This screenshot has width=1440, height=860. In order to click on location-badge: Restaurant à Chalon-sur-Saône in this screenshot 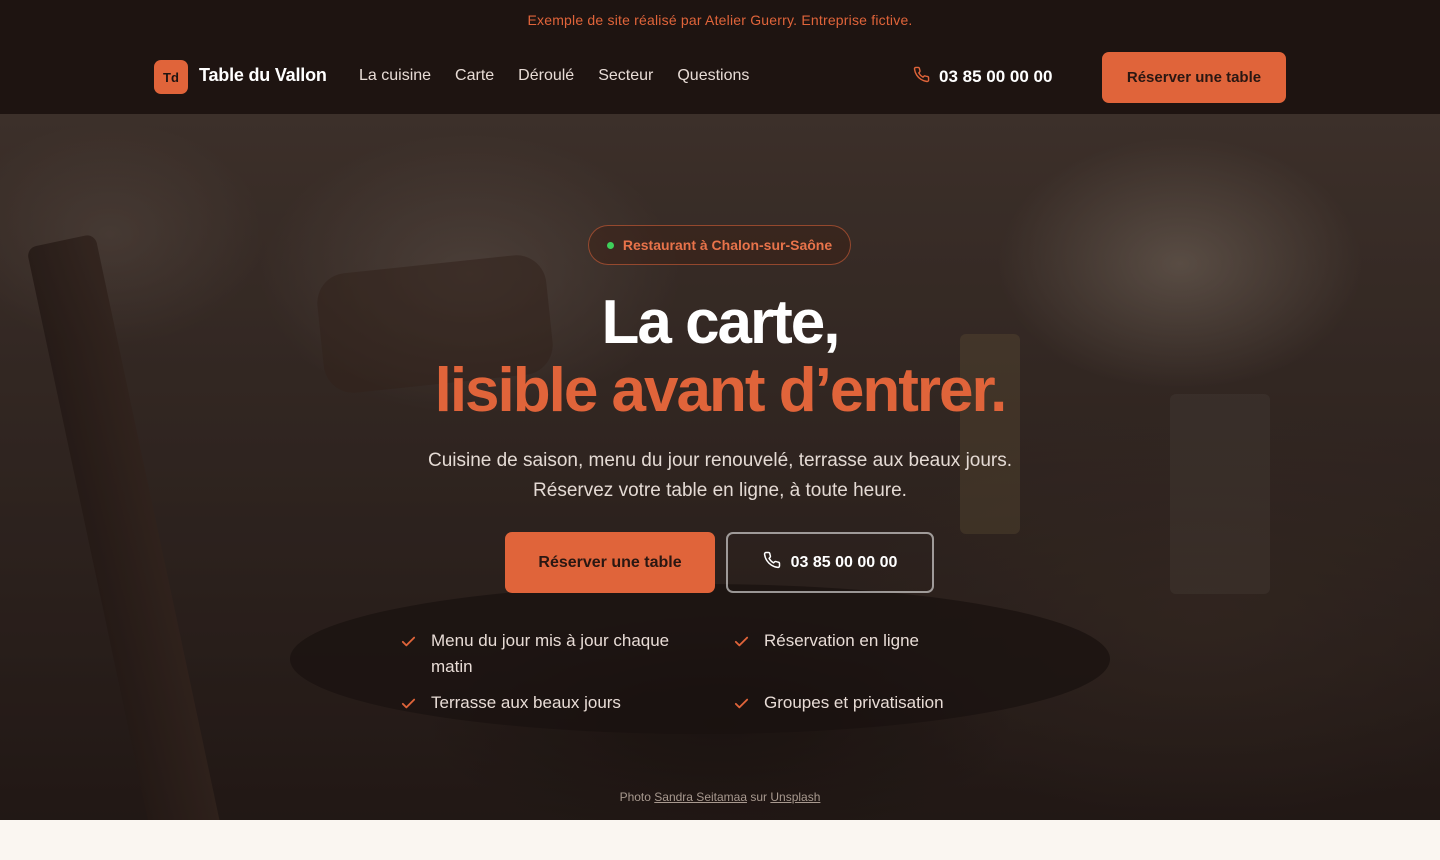, I will do `click(719, 245)`.